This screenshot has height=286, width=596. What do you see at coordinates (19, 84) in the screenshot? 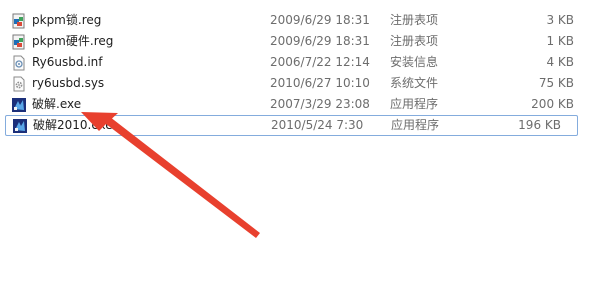
I see `system-file-icon` at bounding box center [19, 84].